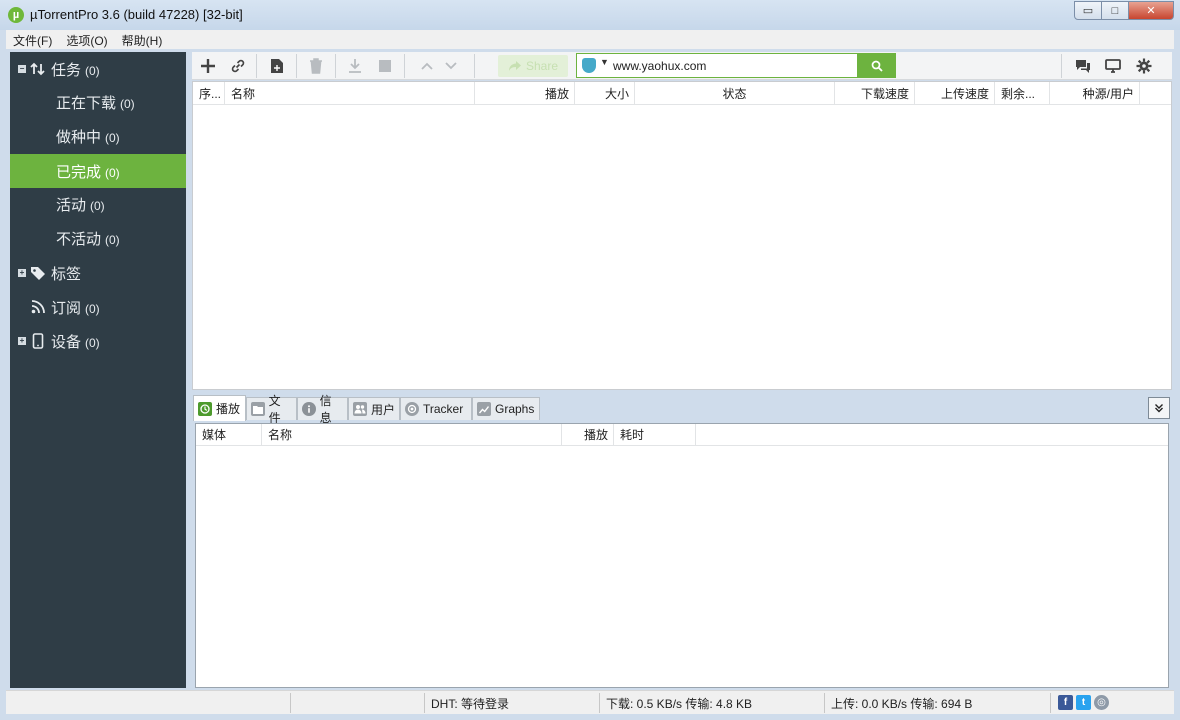  Describe the element at coordinates (589, 65) in the screenshot. I see `search-provider-icon` at that location.